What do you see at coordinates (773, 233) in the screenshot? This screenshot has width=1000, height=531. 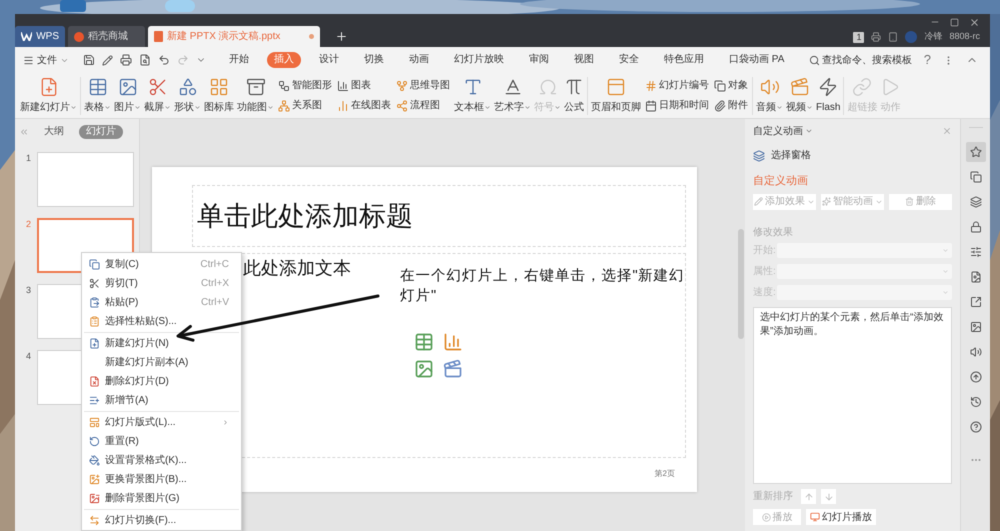 I see `section-label: 修改效果` at bounding box center [773, 233].